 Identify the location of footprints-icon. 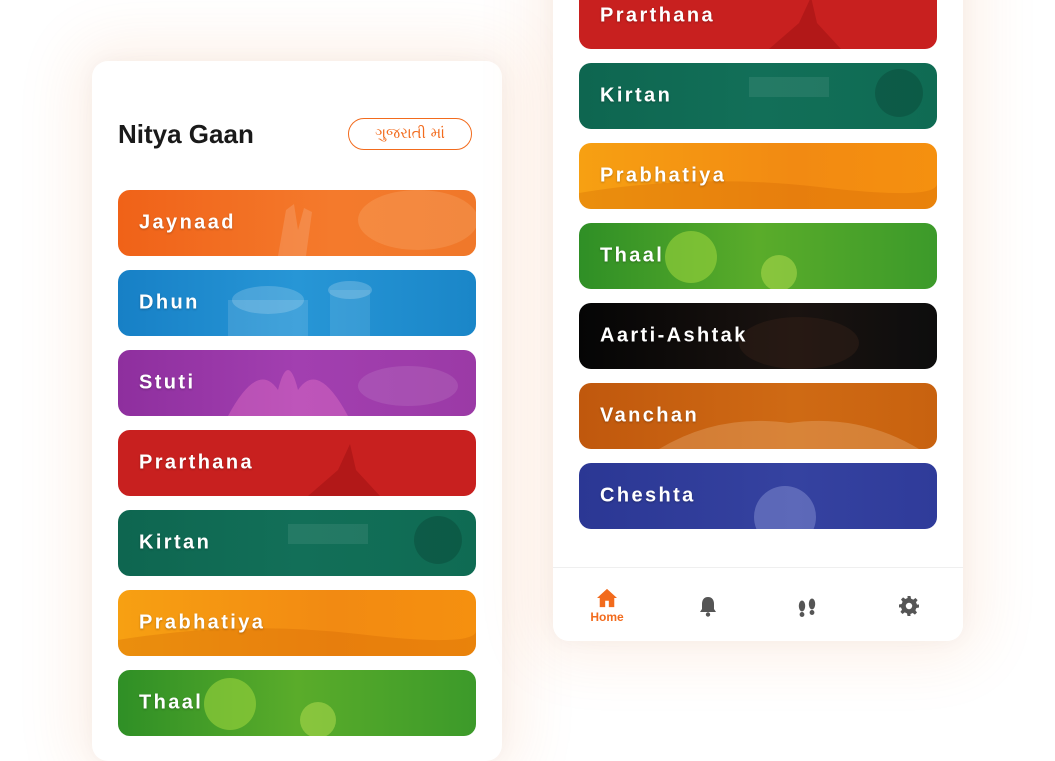
(807, 607).